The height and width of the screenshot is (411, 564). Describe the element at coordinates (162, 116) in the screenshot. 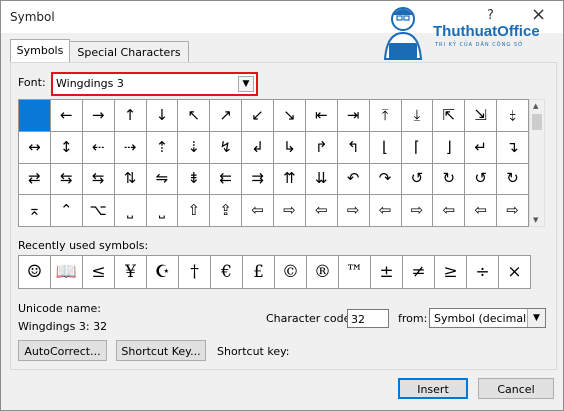

I see `symbol-cell: ↓` at that location.